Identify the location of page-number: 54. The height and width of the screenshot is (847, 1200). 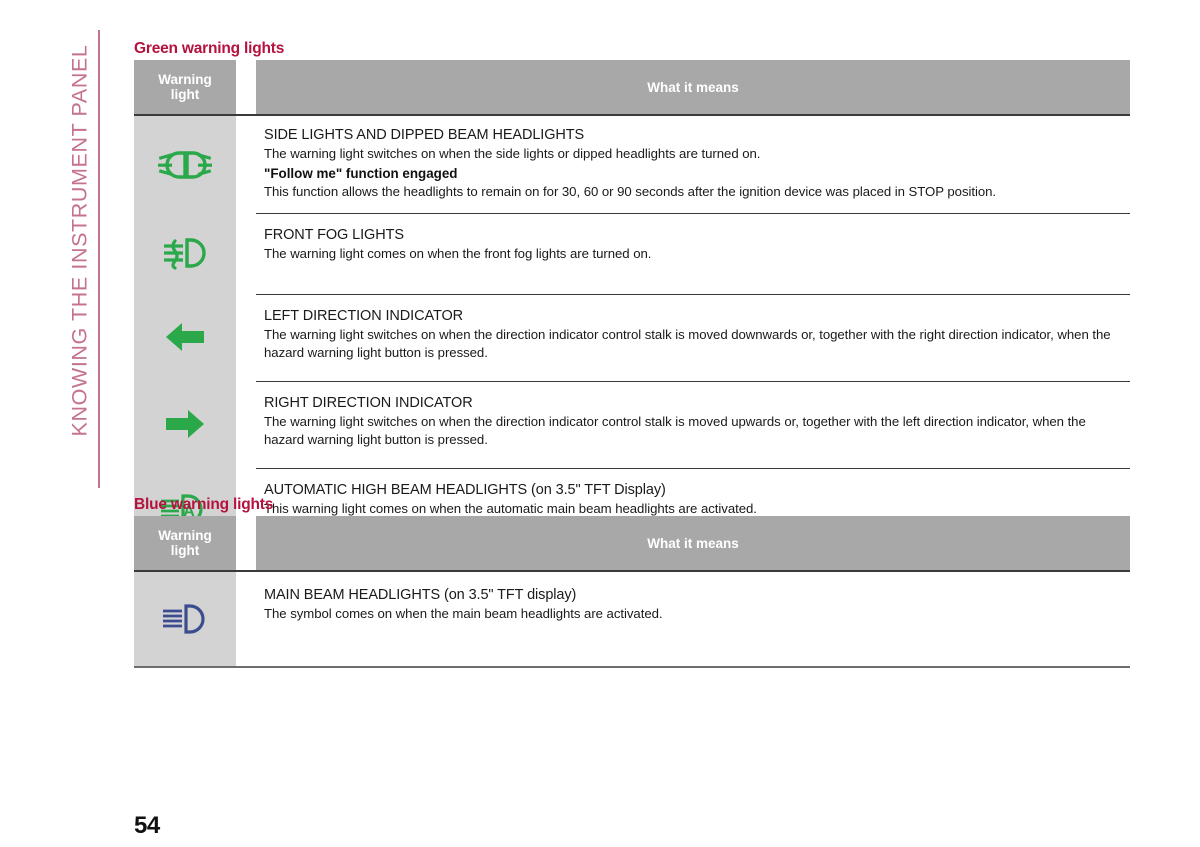
(147, 825).